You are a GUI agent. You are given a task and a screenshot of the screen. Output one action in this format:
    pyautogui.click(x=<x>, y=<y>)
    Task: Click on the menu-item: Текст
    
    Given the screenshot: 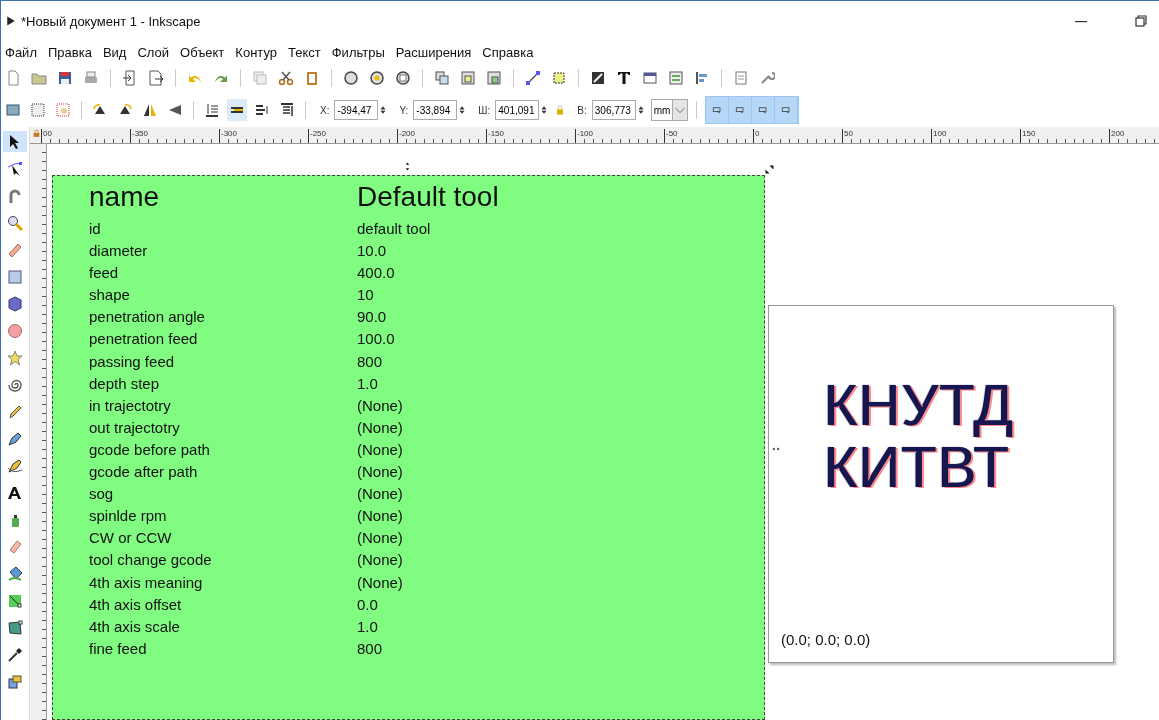 What is the action you would take?
    pyautogui.click(x=304, y=52)
    